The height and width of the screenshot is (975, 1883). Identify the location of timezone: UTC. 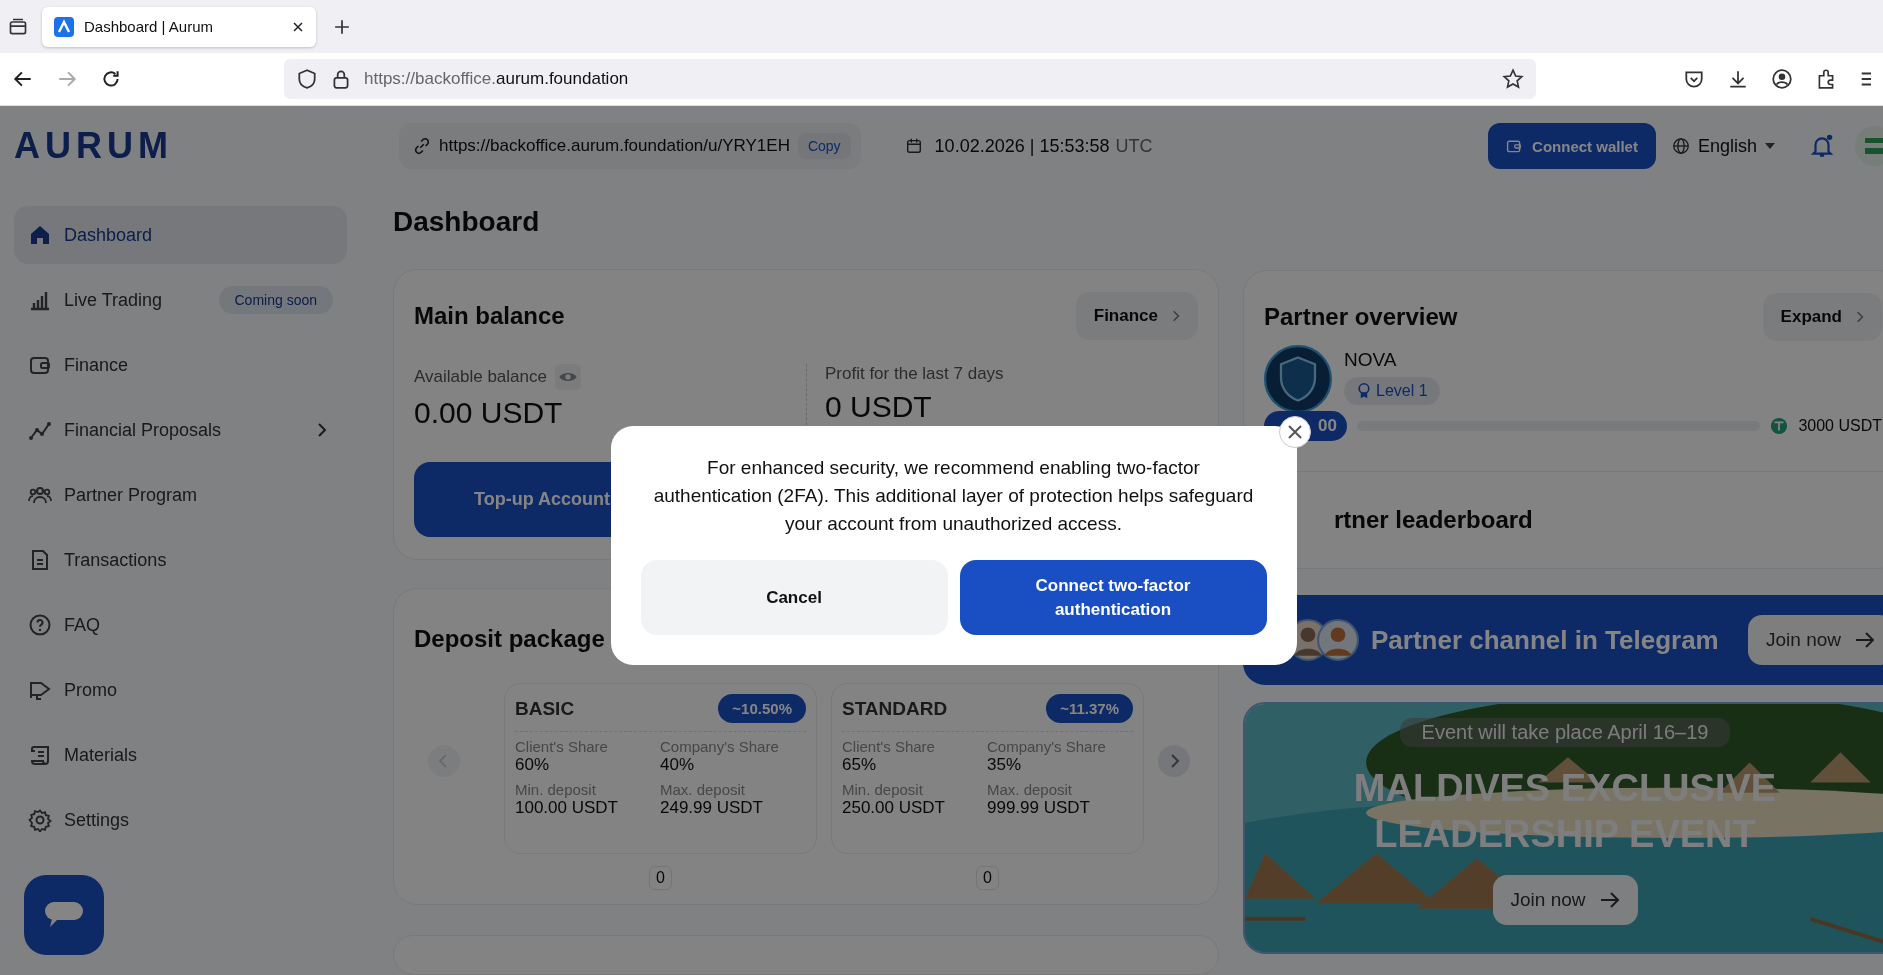
(1134, 146).